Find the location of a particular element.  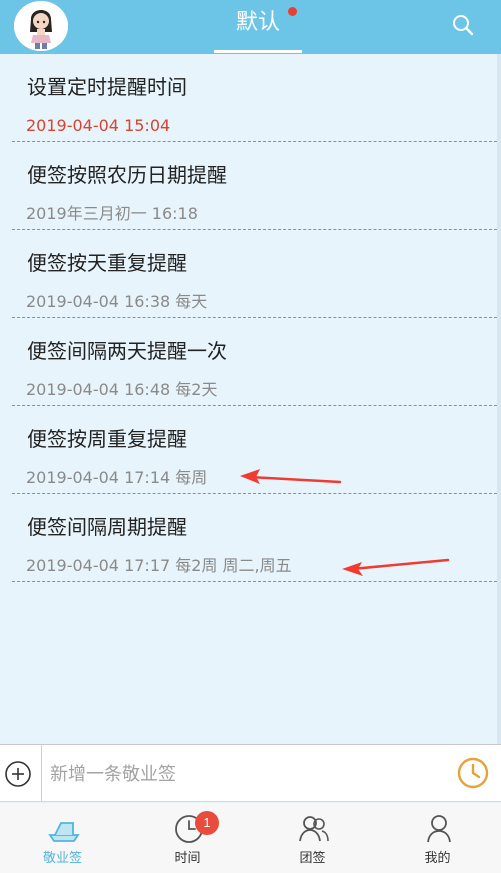

tab-label: 敬业签 is located at coordinates (62, 858).